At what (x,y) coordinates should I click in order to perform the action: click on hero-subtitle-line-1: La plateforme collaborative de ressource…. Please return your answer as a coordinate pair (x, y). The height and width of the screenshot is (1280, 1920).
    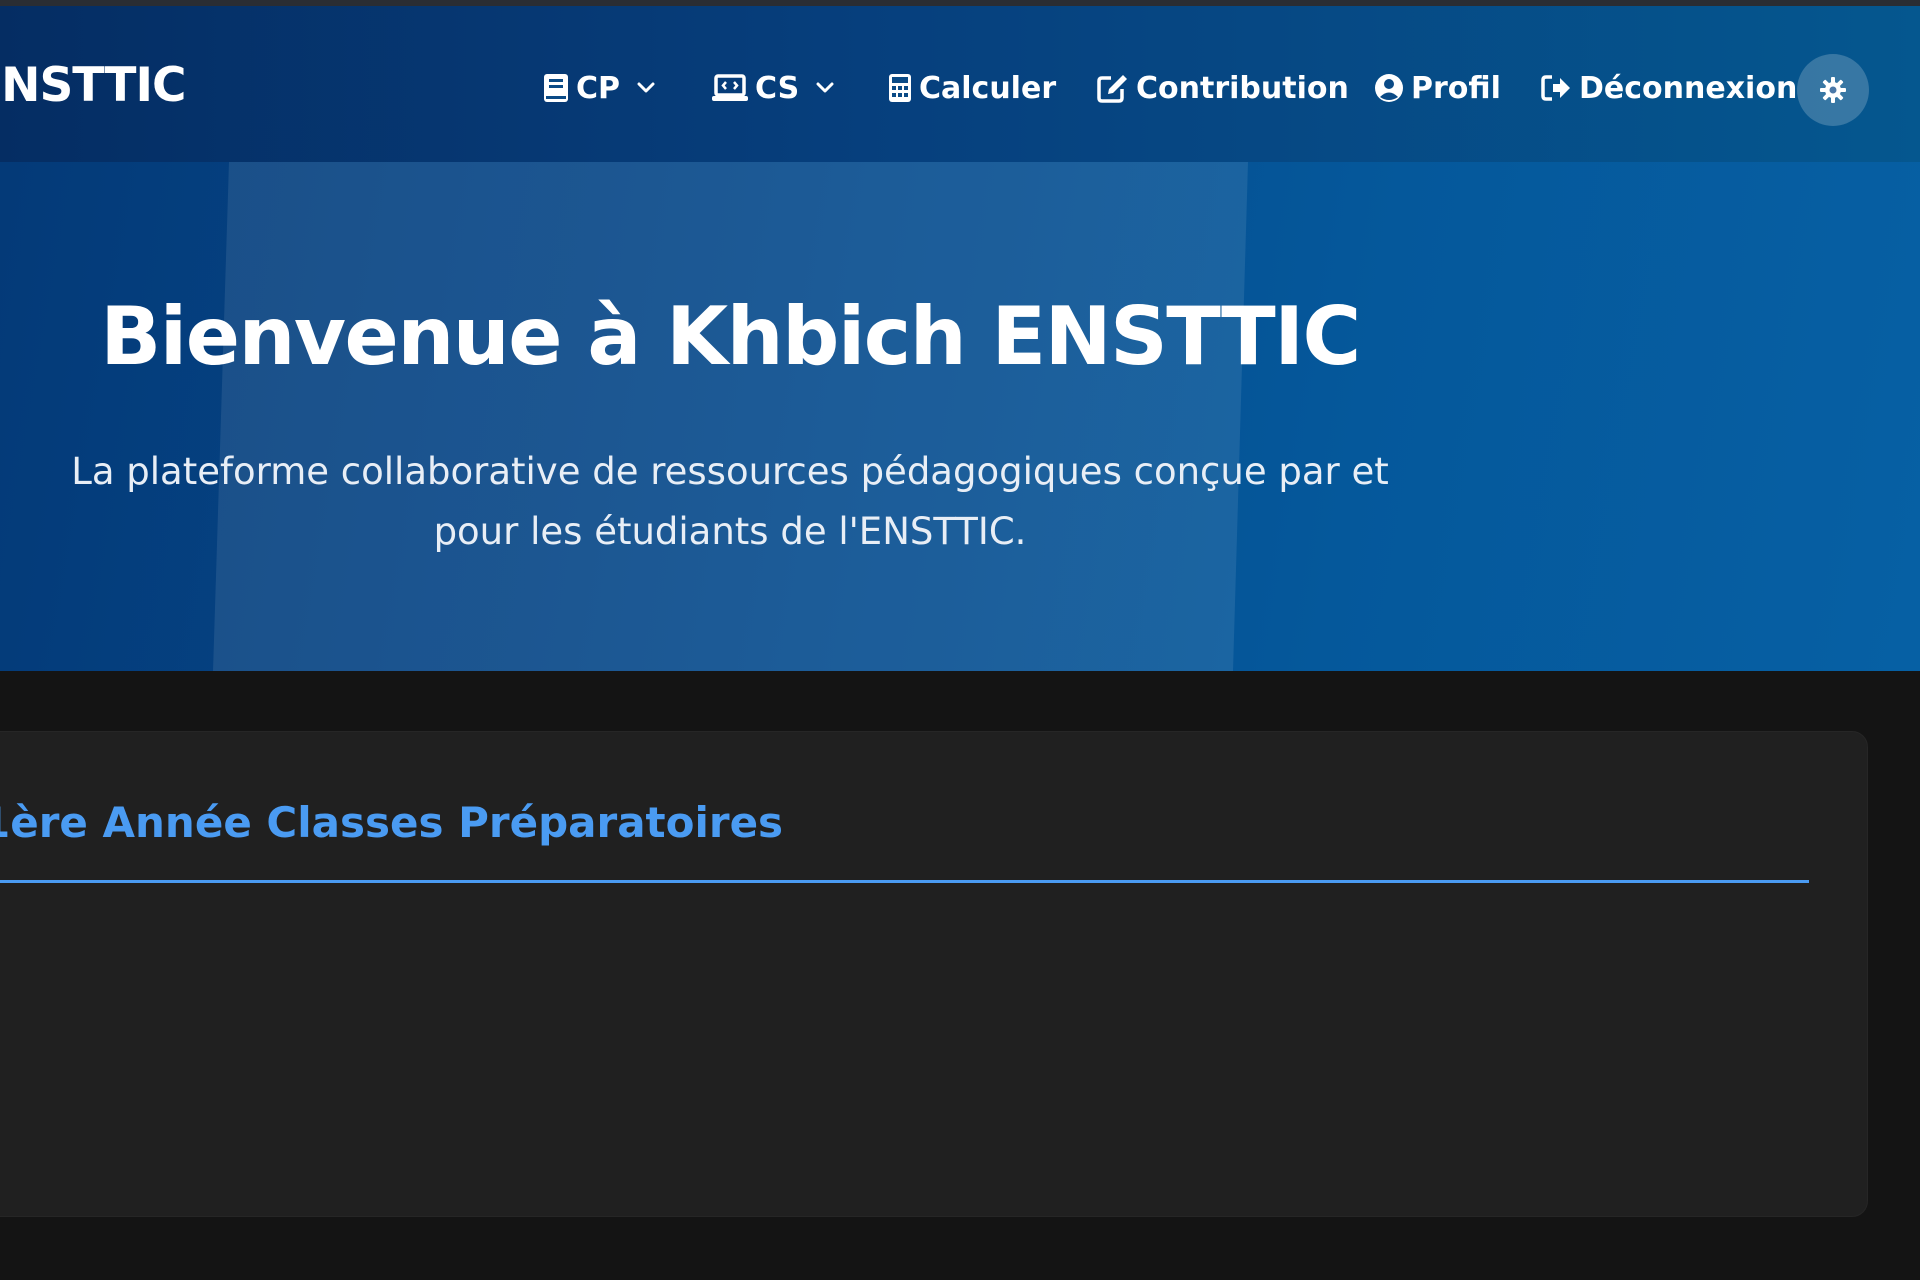
    Looking at the image, I should click on (730, 471).